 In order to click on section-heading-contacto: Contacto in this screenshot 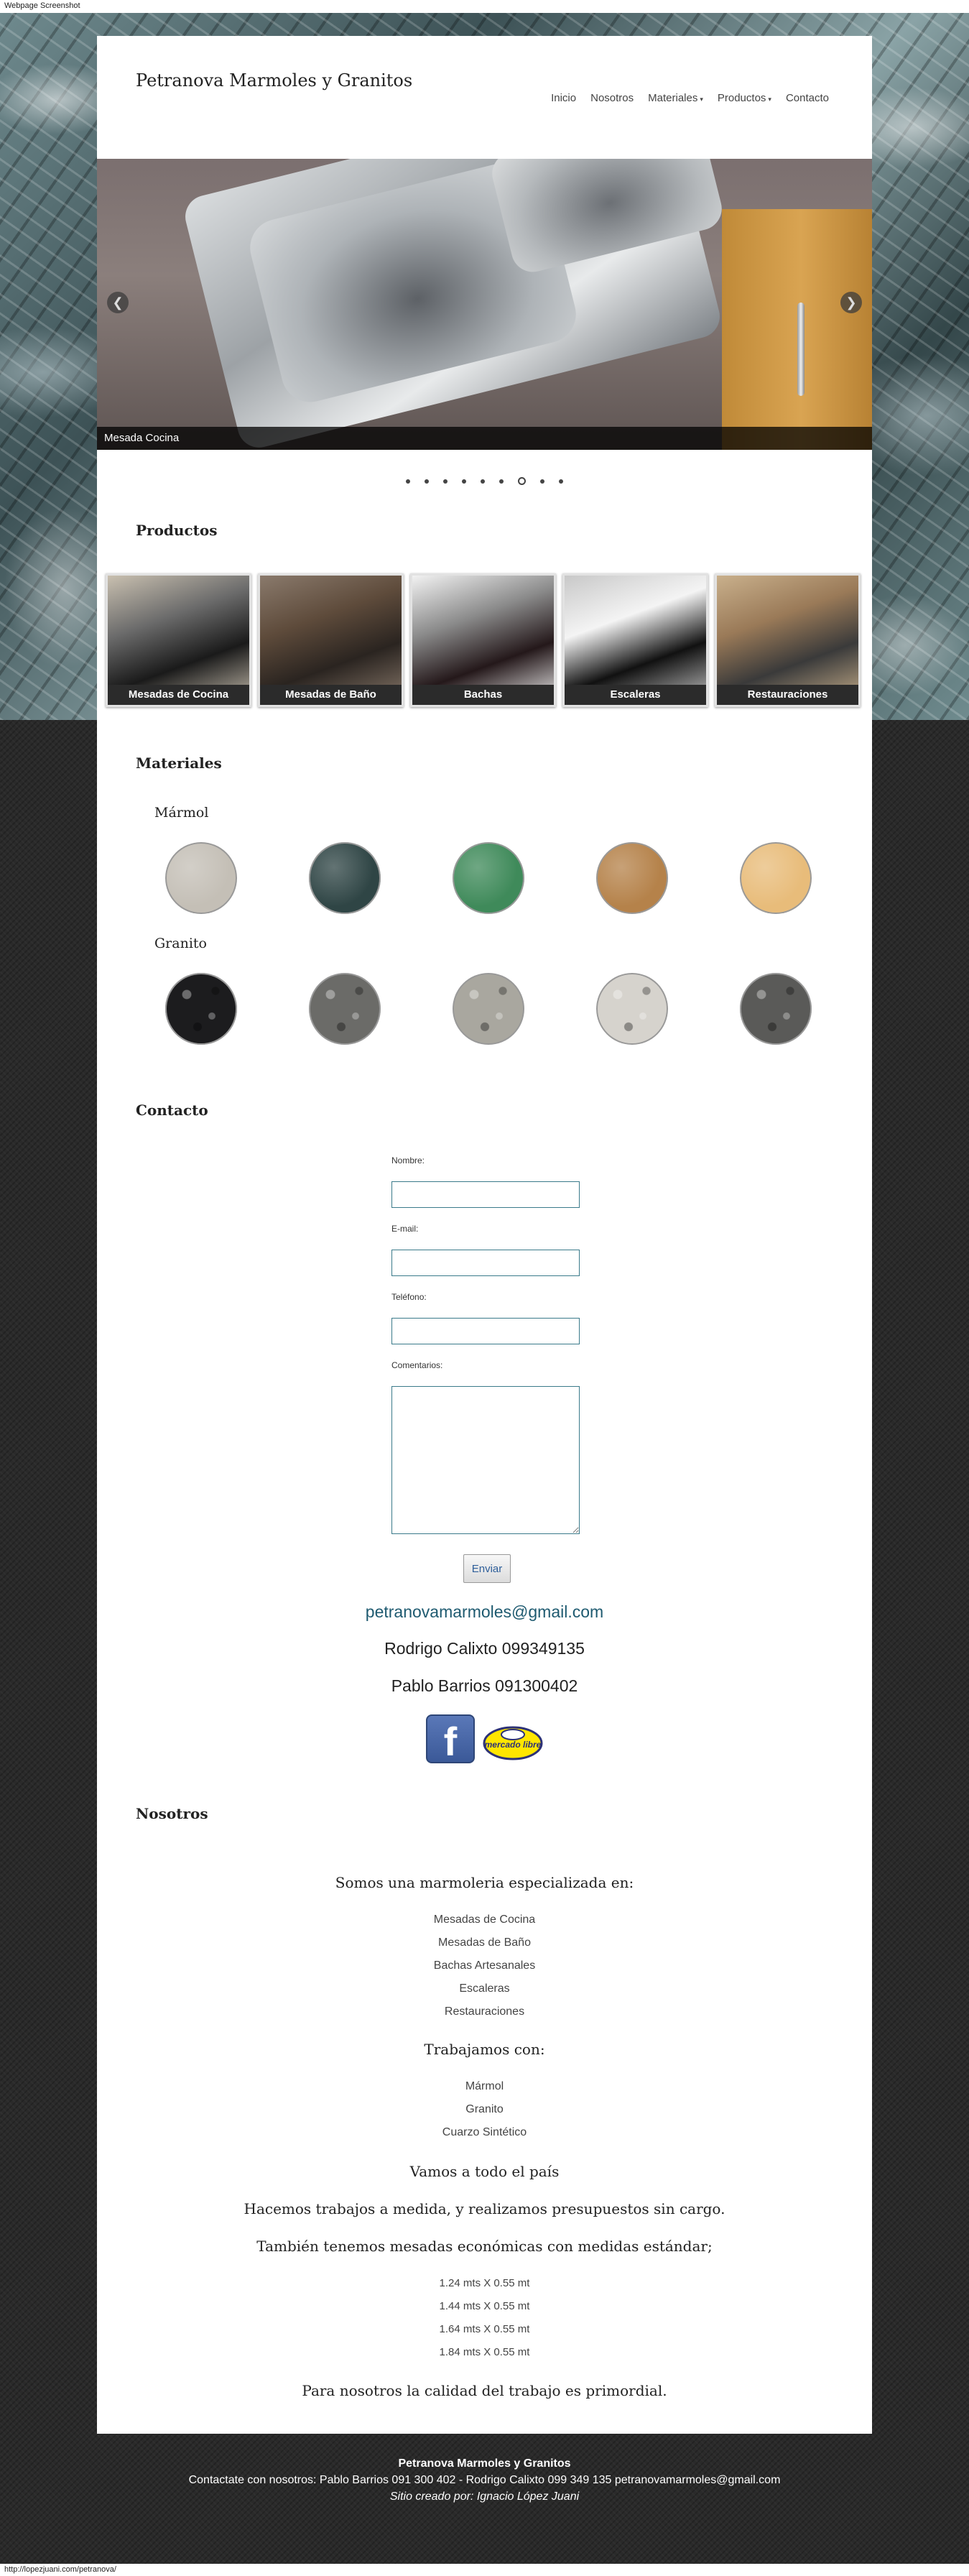, I will do `click(172, 1110)`.